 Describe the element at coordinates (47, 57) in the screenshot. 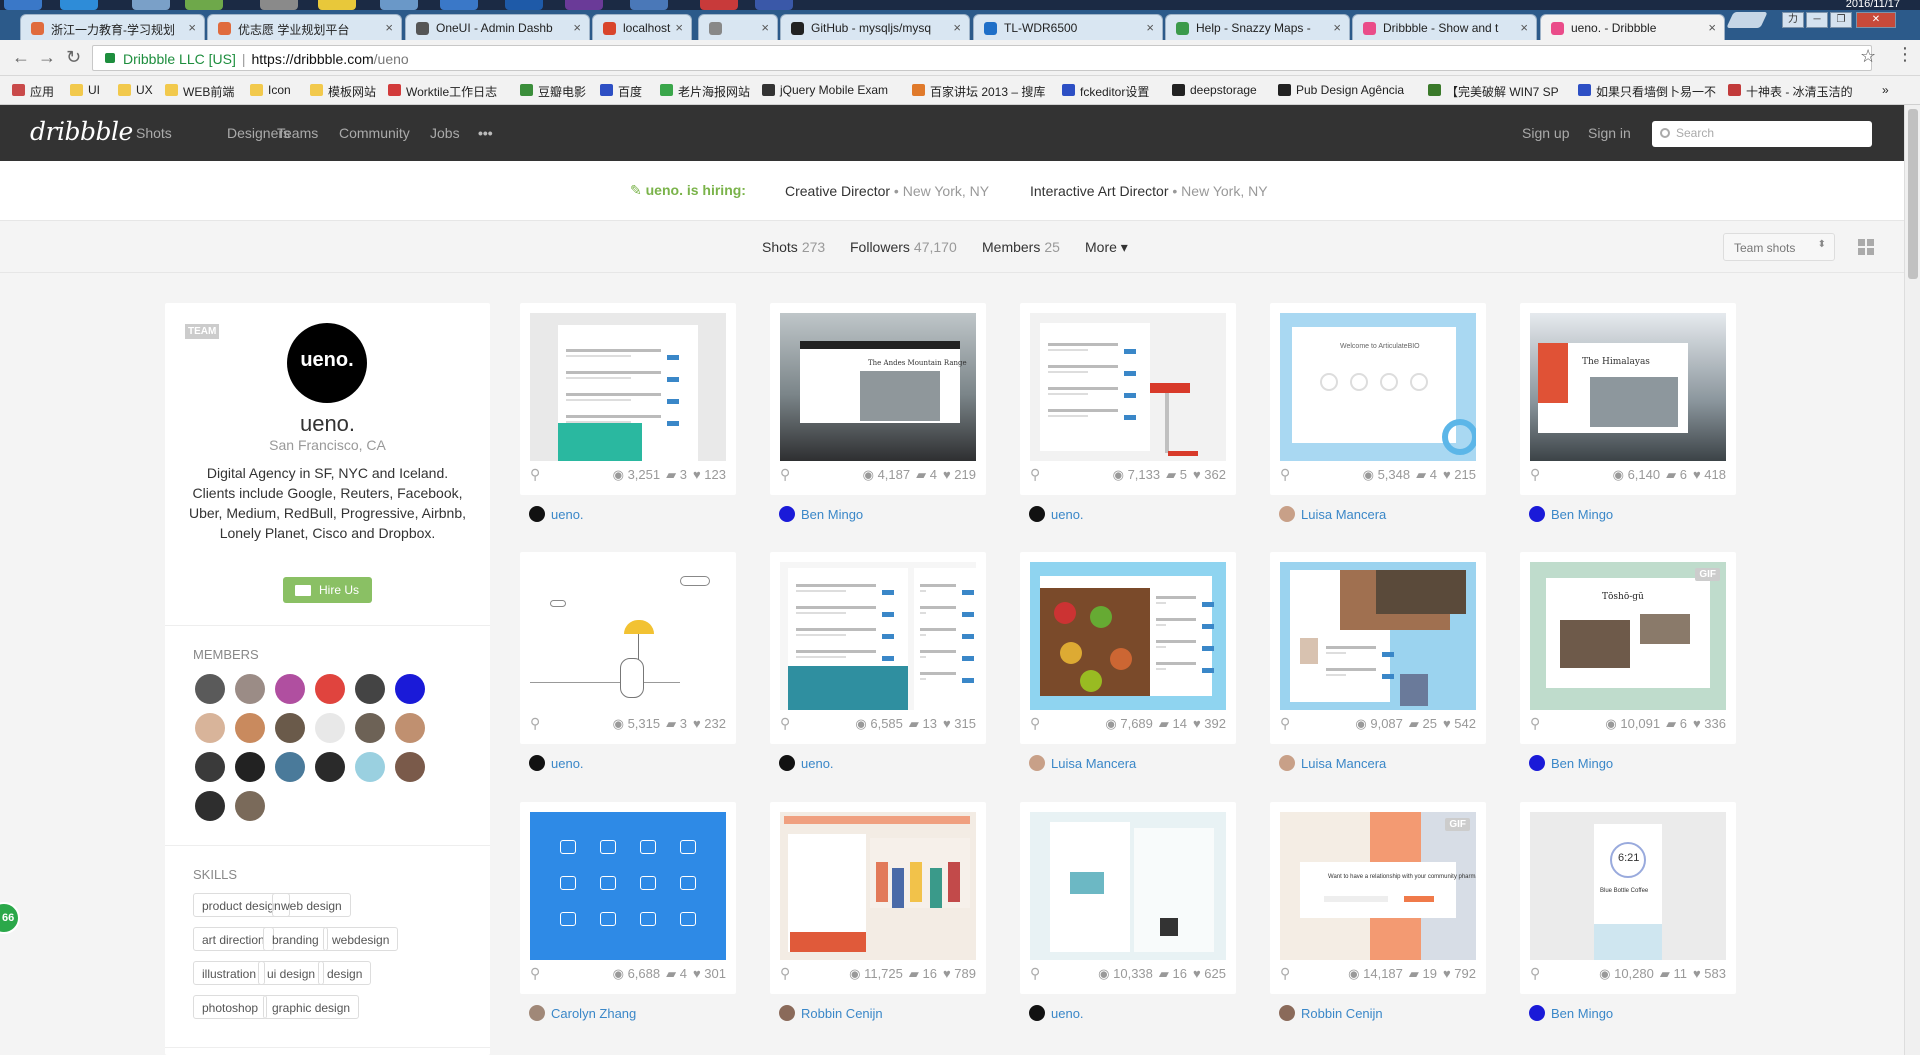

I see `forward-icon: →` at that location.